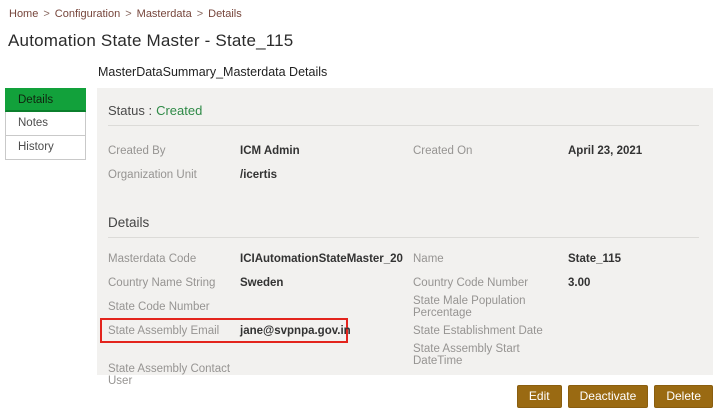 This screenshot has height=417, width=720. Describe the element at coordinates (403, 110) in the screenshot. I see `status-heading: Status : Created` at that location.